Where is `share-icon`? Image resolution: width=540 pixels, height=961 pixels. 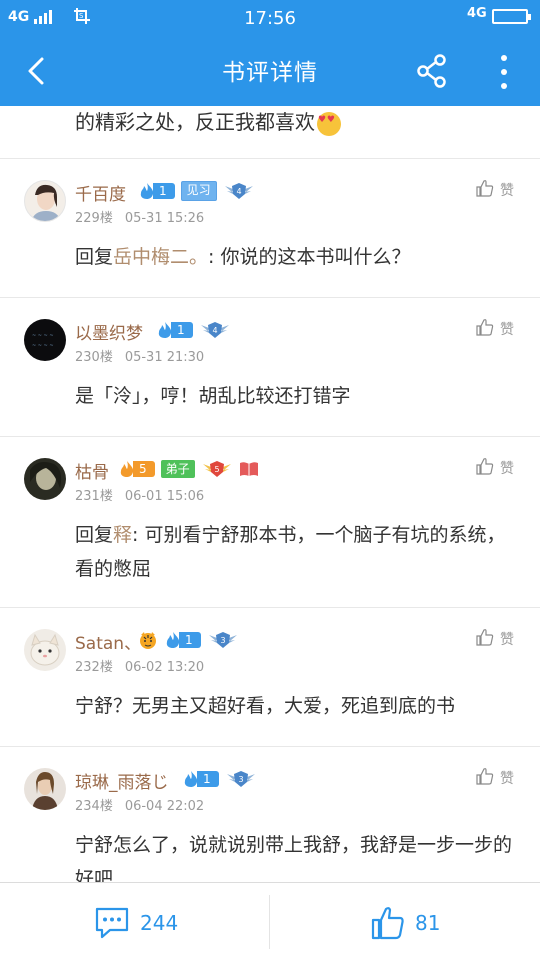
share-icon is located at coordinates (432, 71).